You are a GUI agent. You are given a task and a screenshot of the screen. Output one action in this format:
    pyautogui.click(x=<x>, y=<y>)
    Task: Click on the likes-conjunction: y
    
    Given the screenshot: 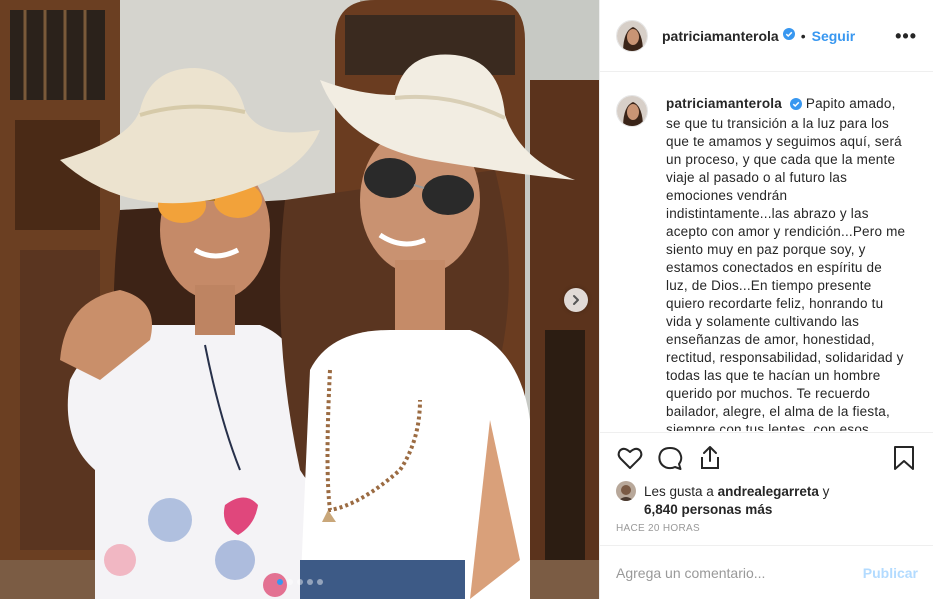 What is the action you would take?
    pyautogui.click(x=826, y=491)
    